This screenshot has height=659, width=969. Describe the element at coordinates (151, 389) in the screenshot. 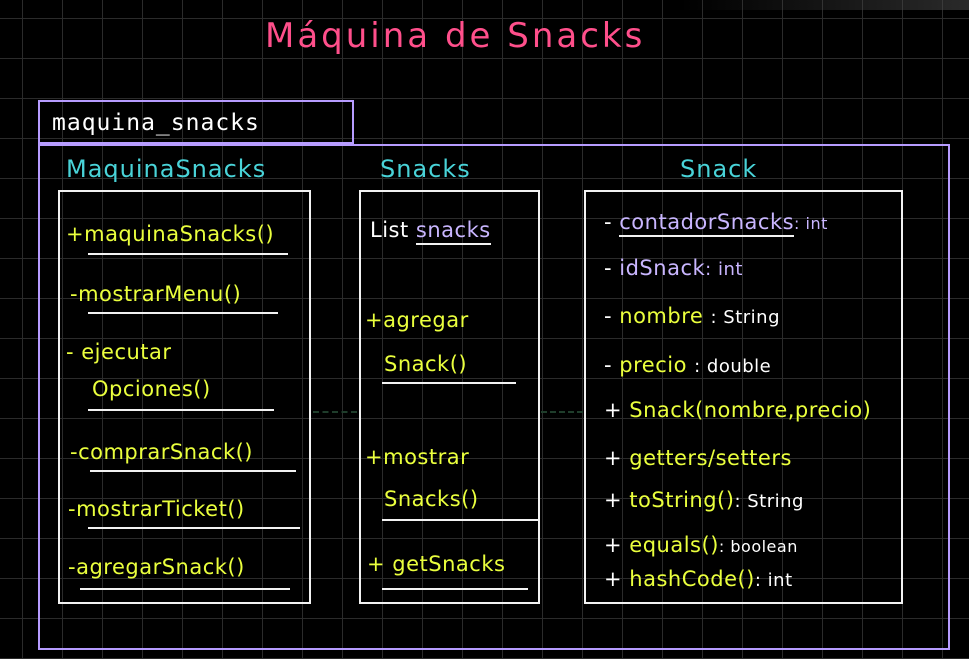

I see `member-ejecutaropciones-line2: Opciones()` at that location.